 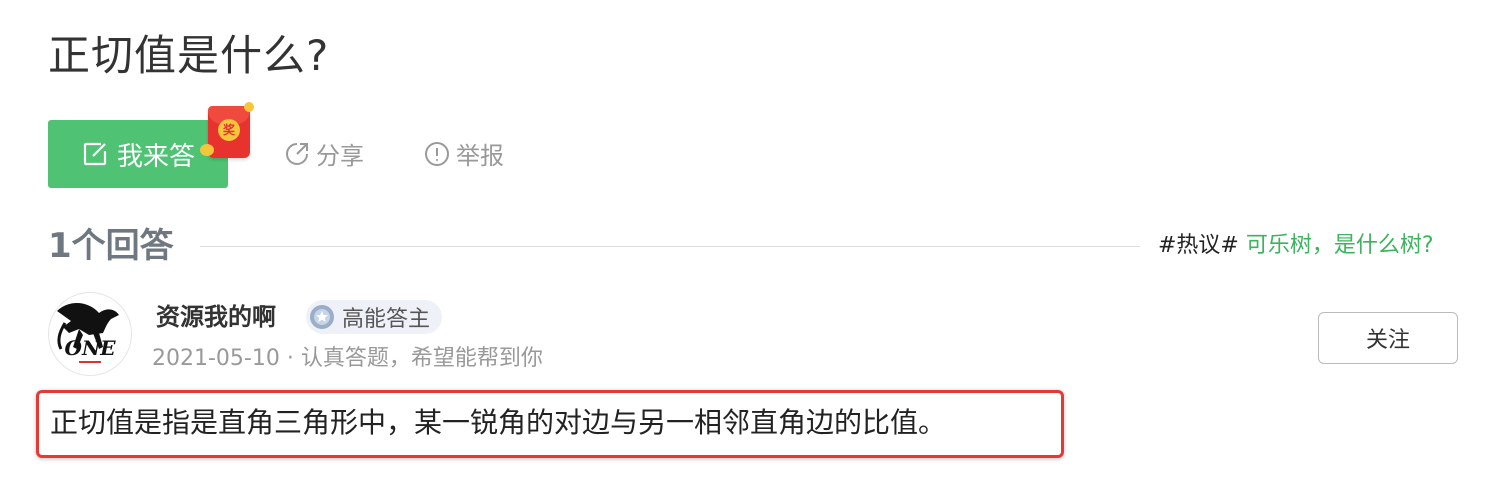 What do you see at coordinates (189, 55) in the screenshot?
I see `question-title: 正切值是什么?` at bounding box center [189, 55].